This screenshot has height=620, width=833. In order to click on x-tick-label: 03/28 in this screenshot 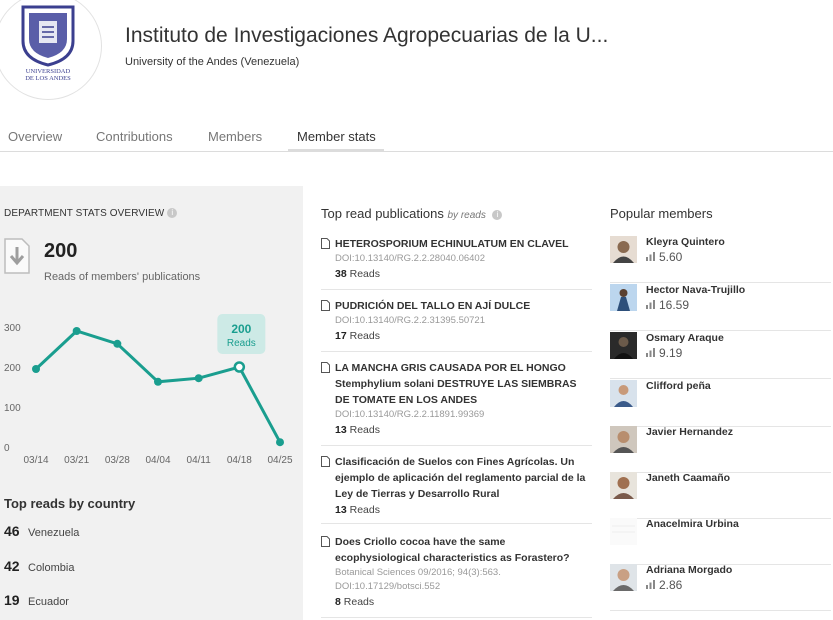, I will do `click(117, 460)`.